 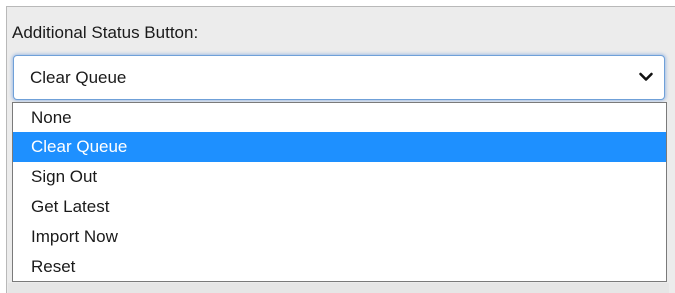 I want to click on select-current-value: Clear Queue, so click(x=78, y=77).